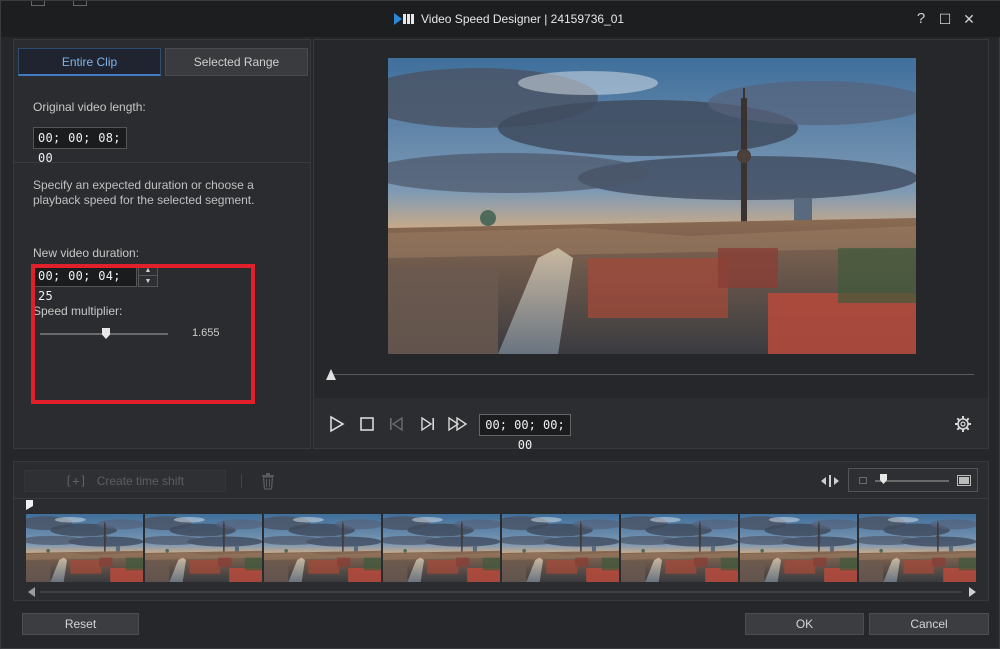 Image resolution: width=1000 pixels, height=649 pixels. What do you see at coordinates (163, 63) in the screenshot?
I see `mode-tabs: Entire Clip Selected Range` at bounding box center [163, 63].